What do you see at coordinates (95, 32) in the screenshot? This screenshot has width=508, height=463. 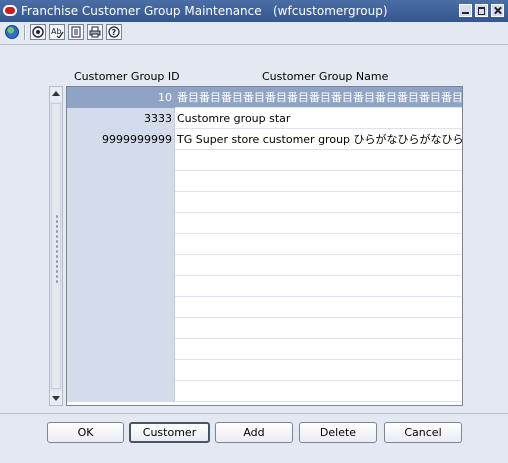 I see `print-icon` at bounding box center [95, 32].